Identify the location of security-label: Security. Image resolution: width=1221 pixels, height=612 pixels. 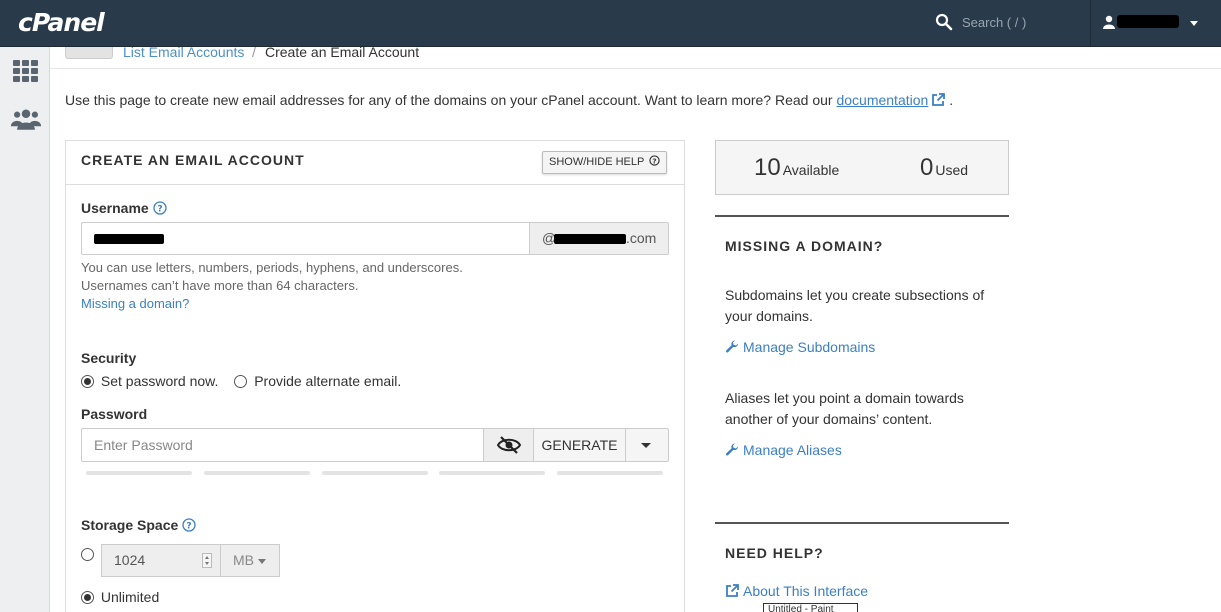
(109, 358).